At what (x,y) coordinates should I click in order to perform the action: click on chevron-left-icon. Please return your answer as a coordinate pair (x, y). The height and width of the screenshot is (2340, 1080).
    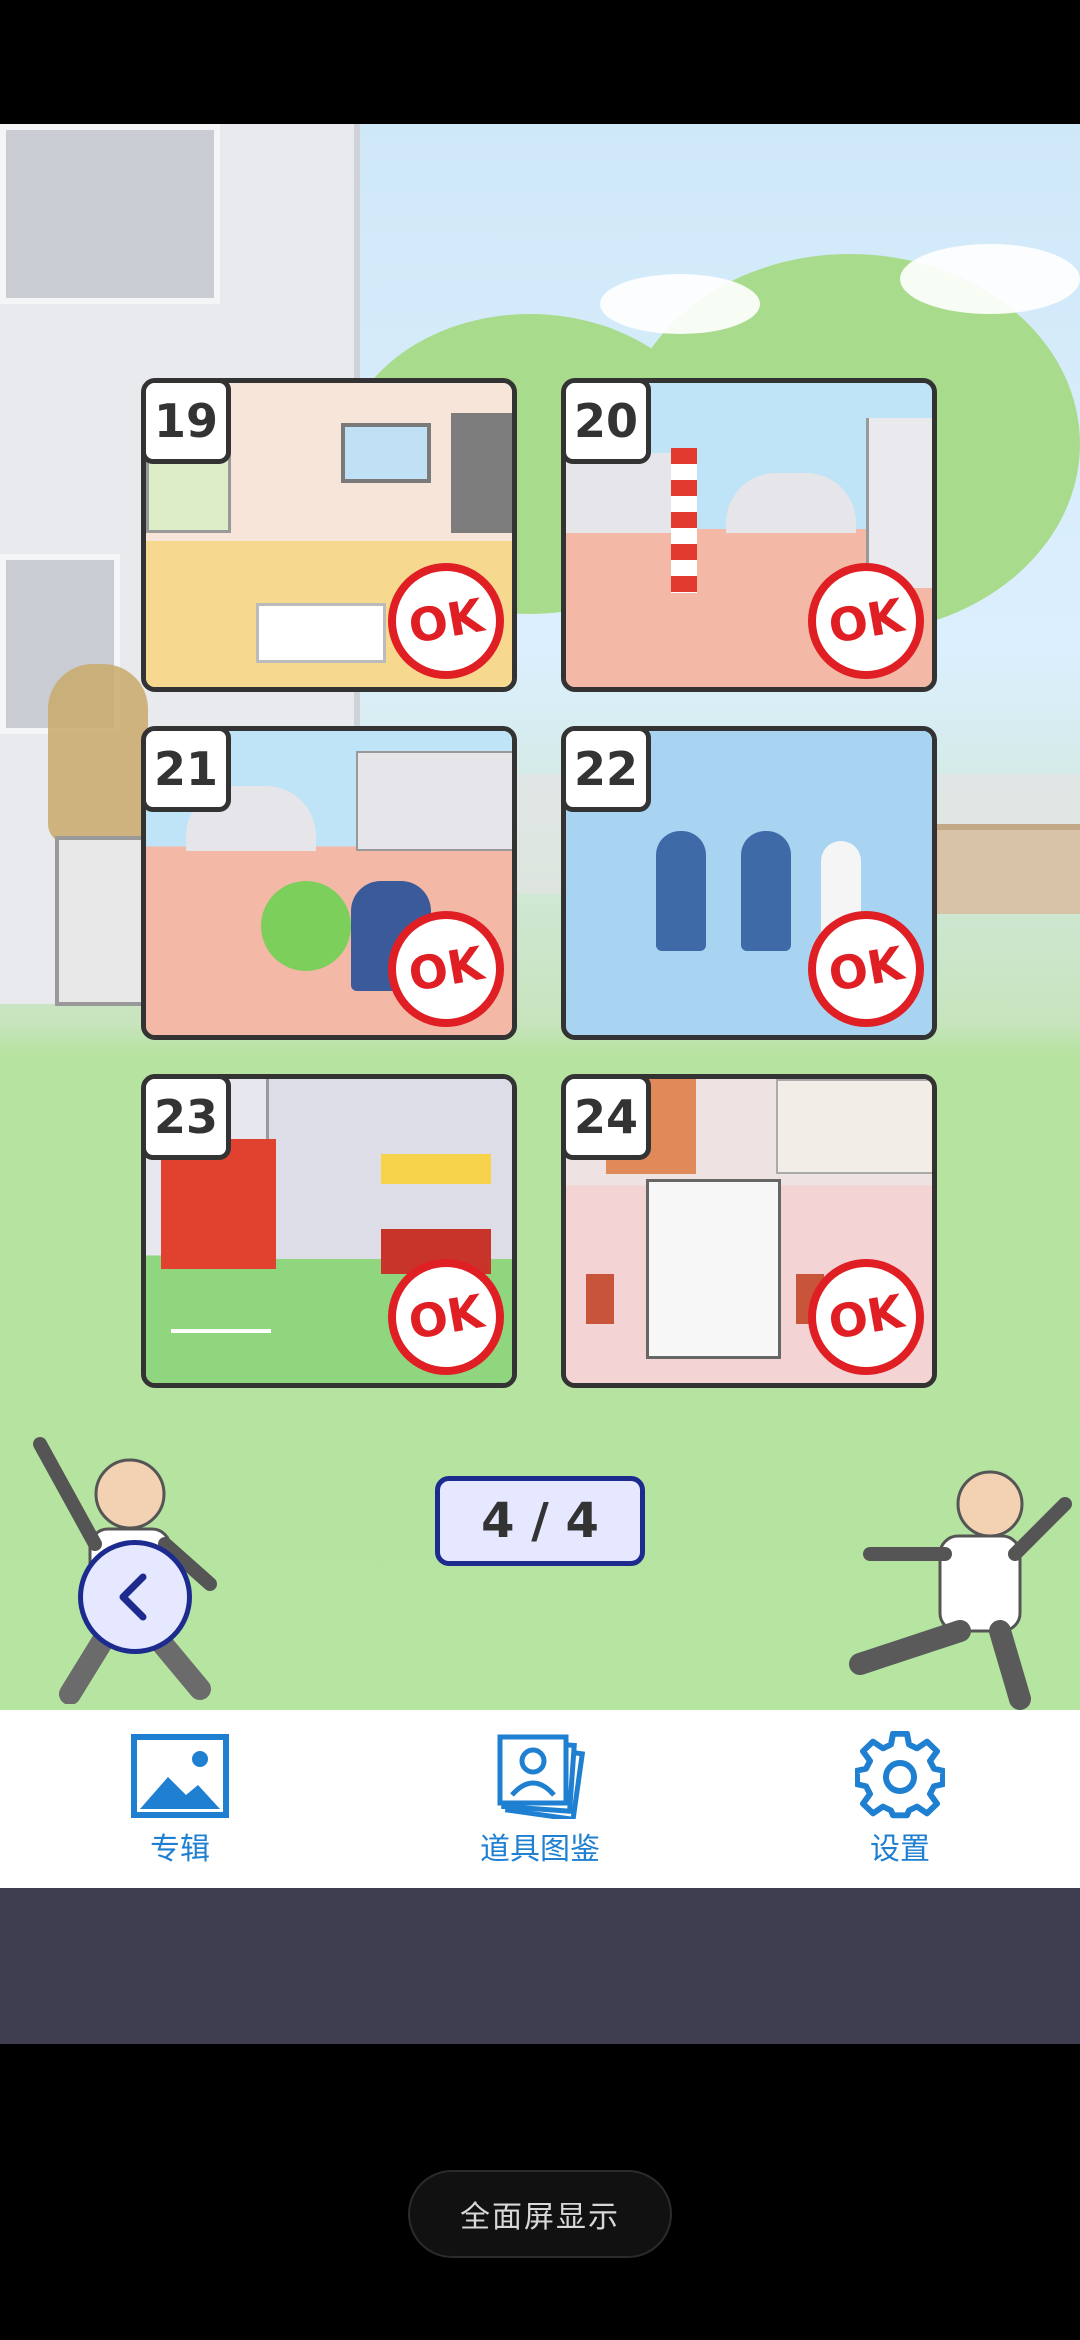
    Looking at the image, I should click on (133, 1597).